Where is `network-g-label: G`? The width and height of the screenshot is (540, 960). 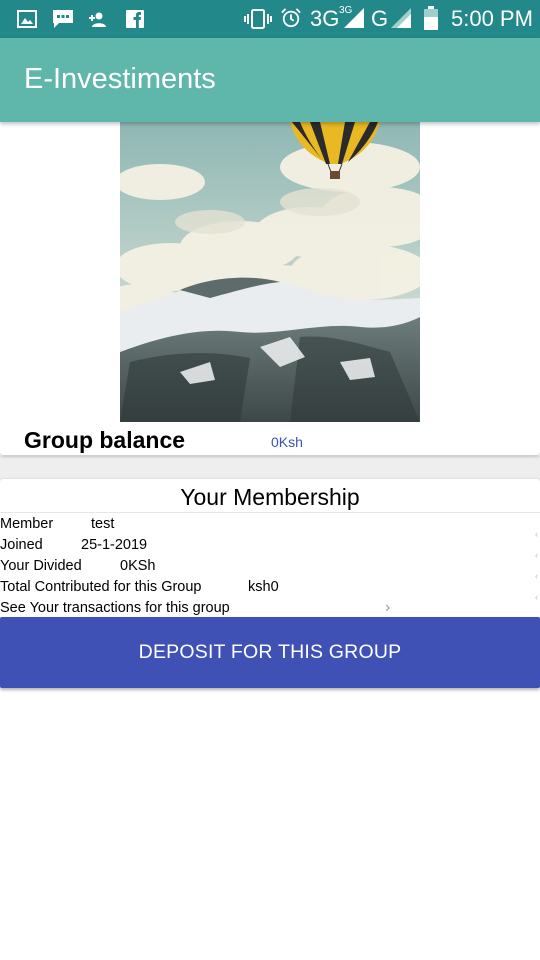
network-g-label: G is located at coordinates (380, 18).